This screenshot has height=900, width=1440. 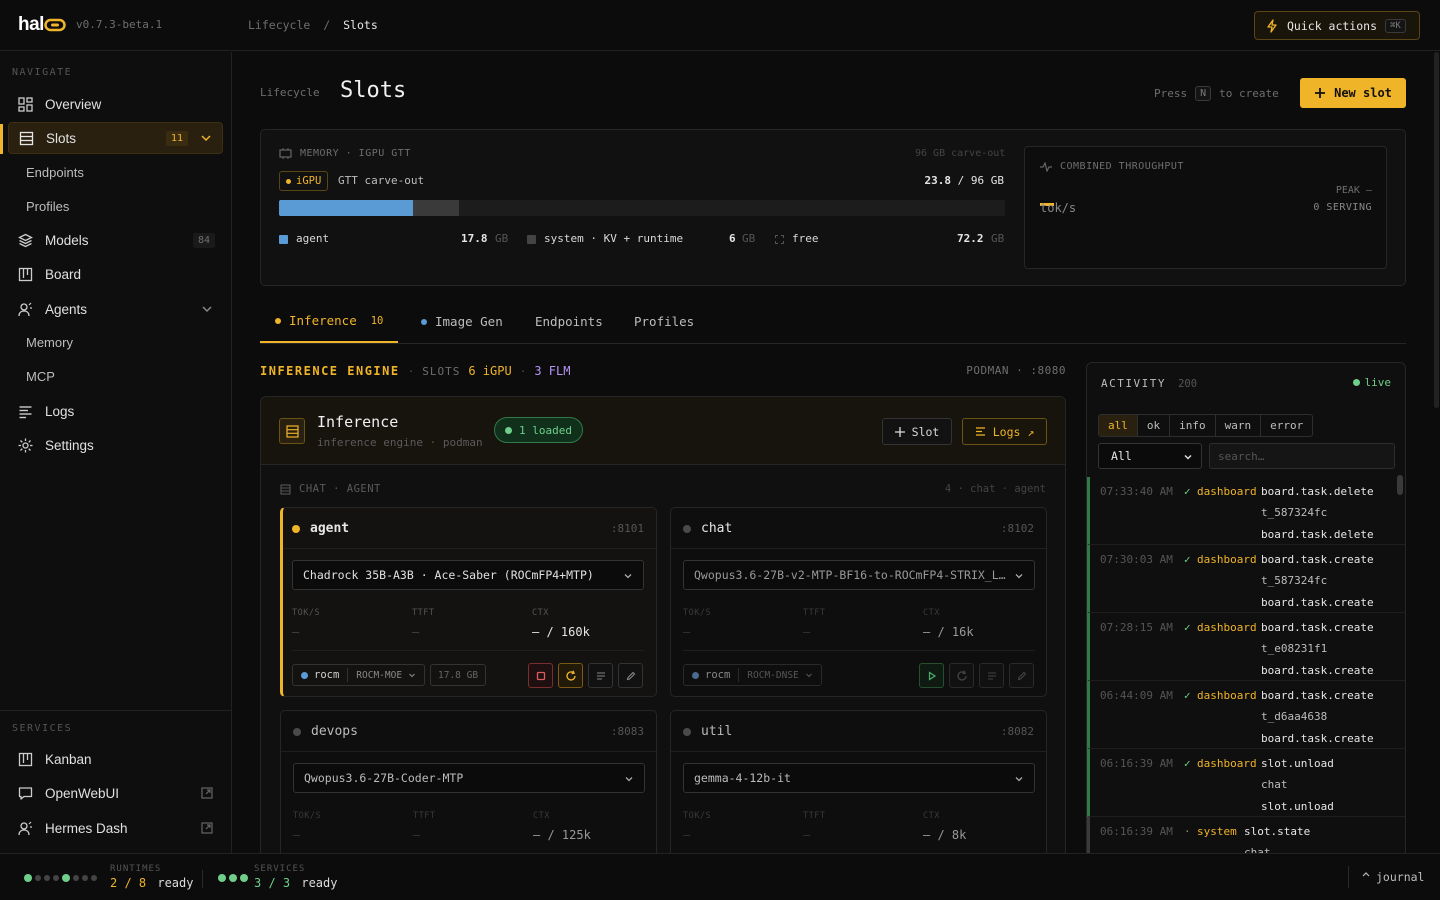 What do you see at coordinates (462, 321) in the screenshot?
I see `tab-image-gen: Image Gen` at bounding box center [462, 321].